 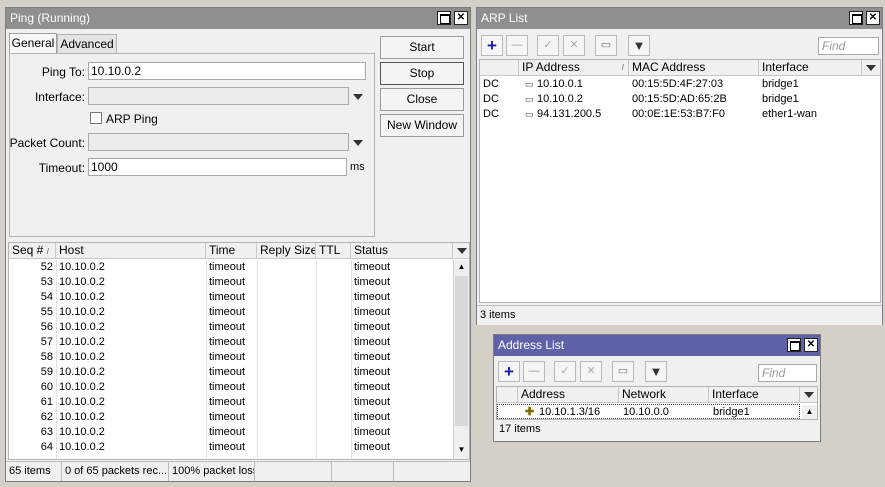 I want to click on flag-cell: DC, so click(x=491, y=99).